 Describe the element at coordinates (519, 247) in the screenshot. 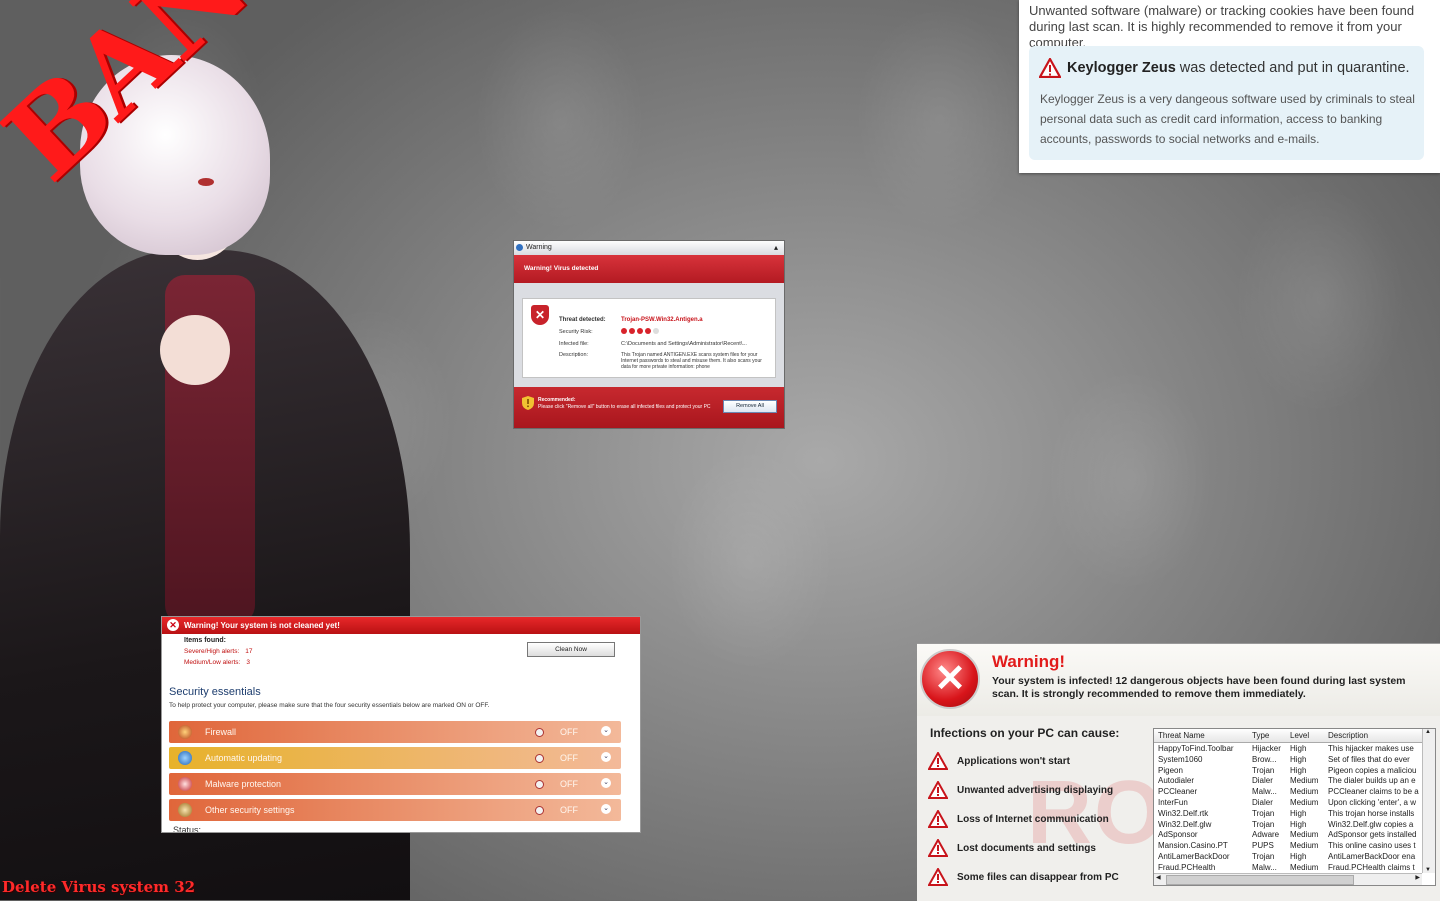

I see `app-shield-icon` at that location.